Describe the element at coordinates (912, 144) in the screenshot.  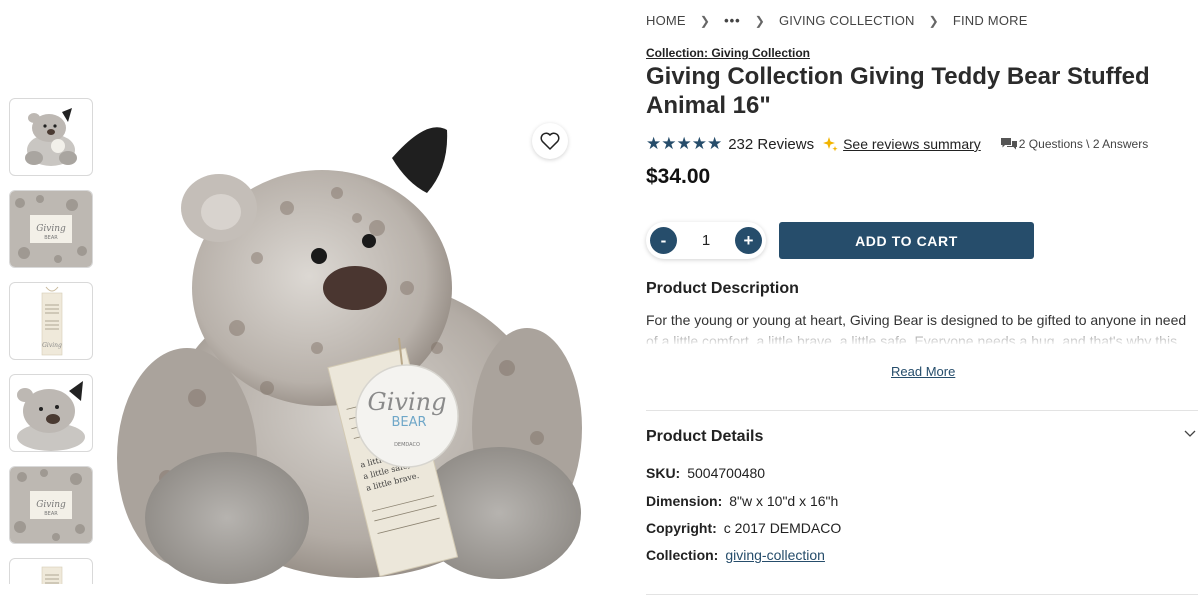
I see `reviews-summary-link: See reviews summary` at that location.